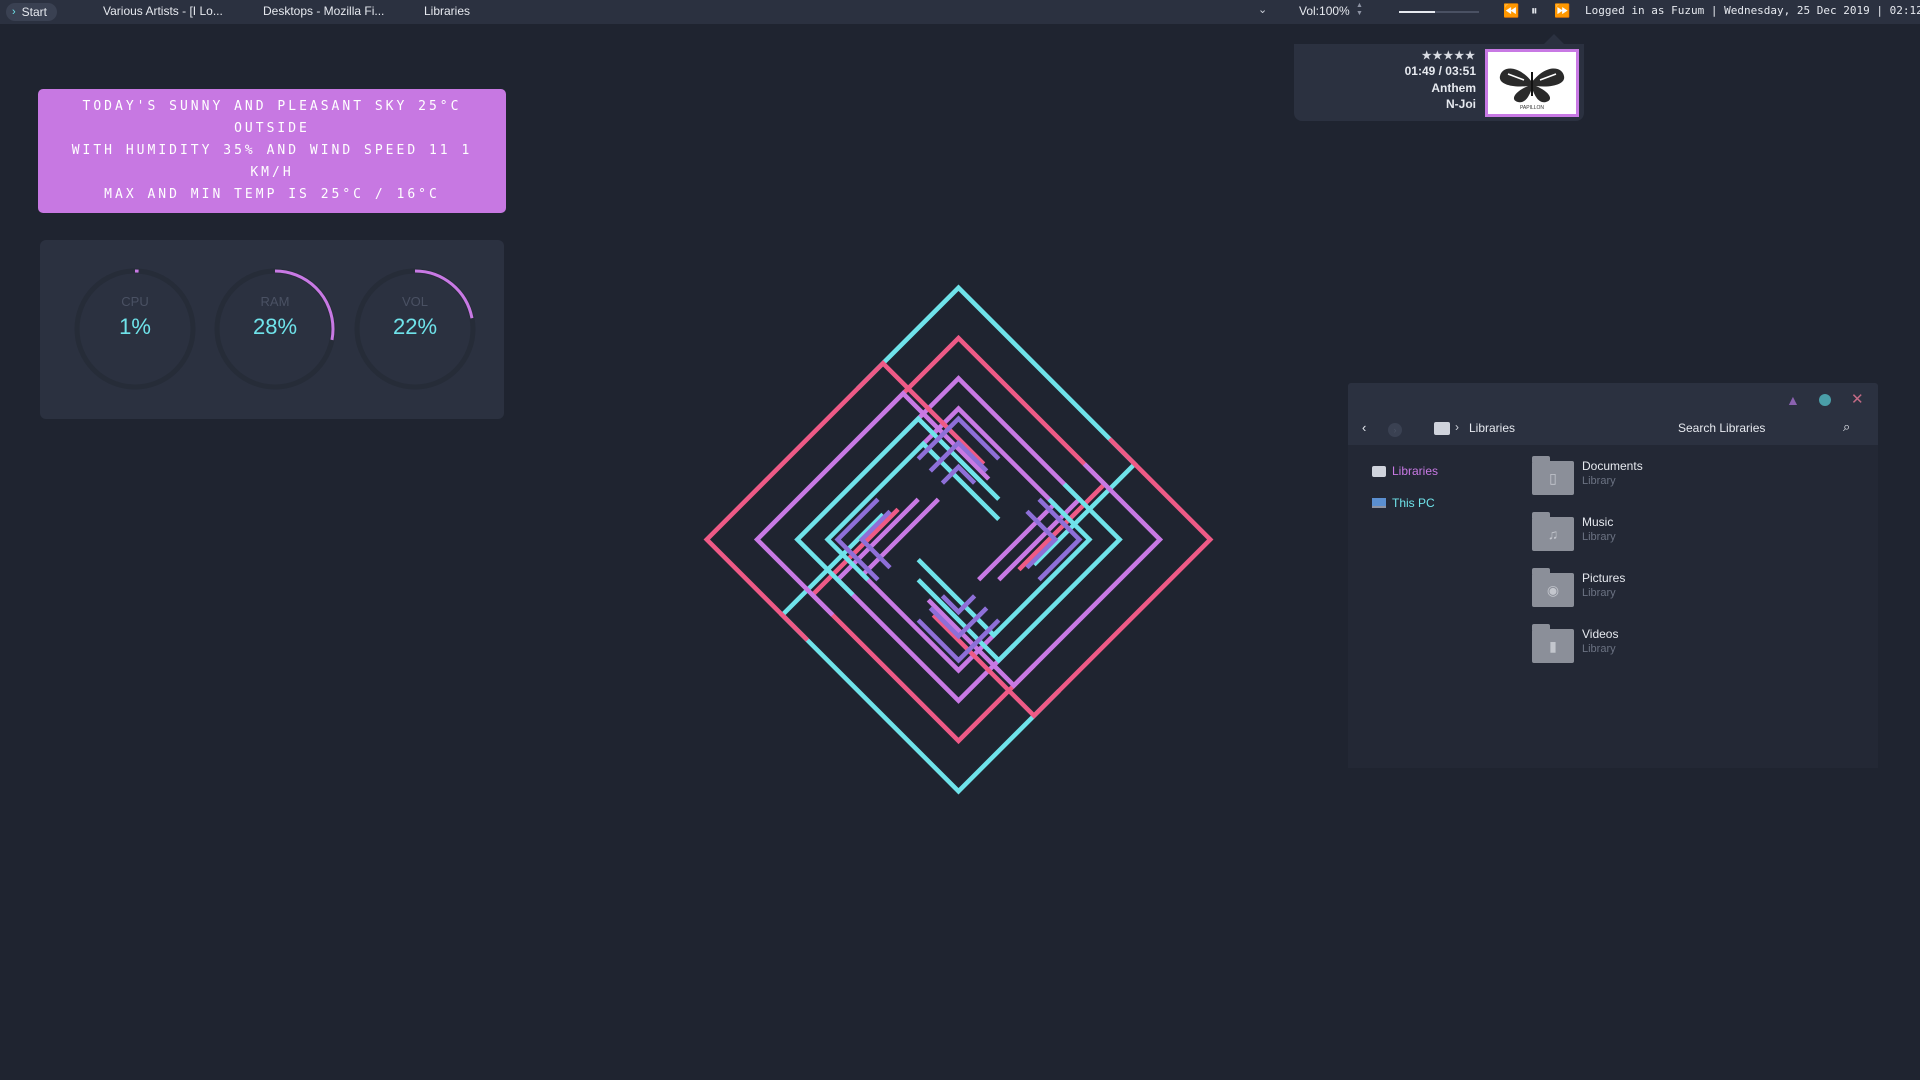  What do you see at coordinates (1453, 87) in the screenshot?
I see `track-title: Anthem` at bounding box center [1453, 87].